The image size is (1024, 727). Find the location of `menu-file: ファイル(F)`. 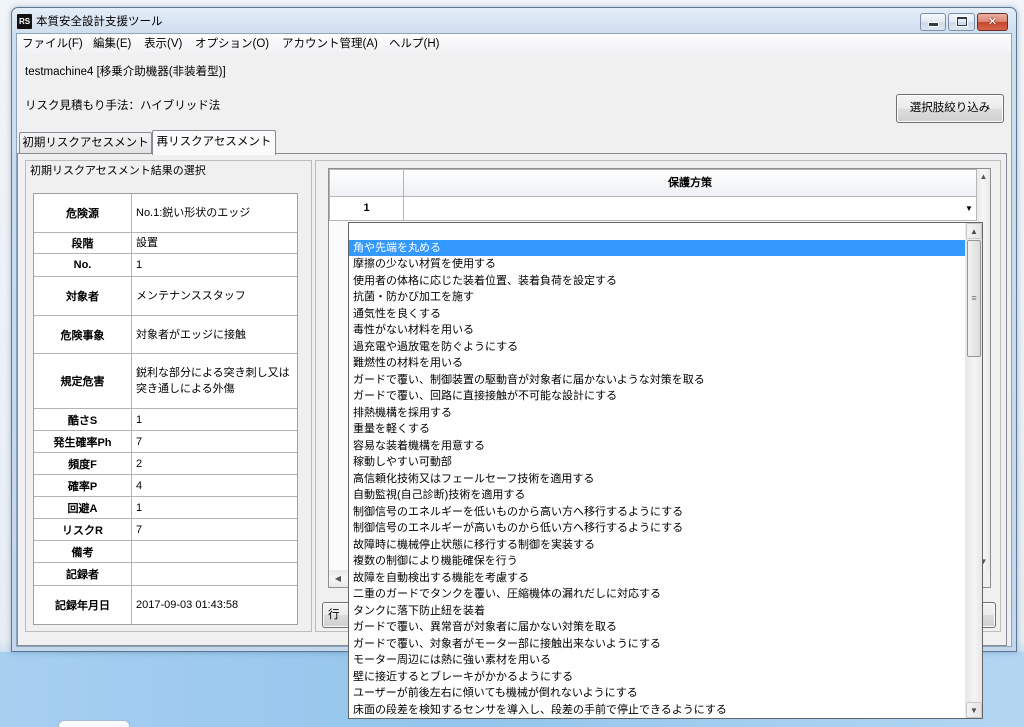

menu-file: ファイル(F) is located at coordinates (52, 44).